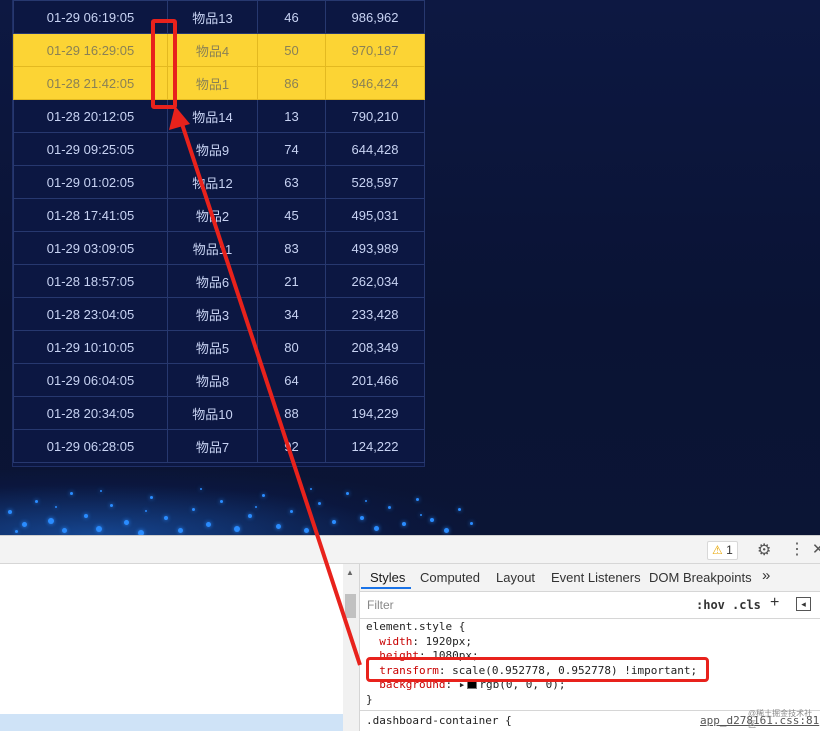 Image resolution: width=820 pixels, height=731 pixels. Describe the element at coordinates (596, 577) in the screenshot. I see `tab-event-listeners: Event Listeners` at that location.